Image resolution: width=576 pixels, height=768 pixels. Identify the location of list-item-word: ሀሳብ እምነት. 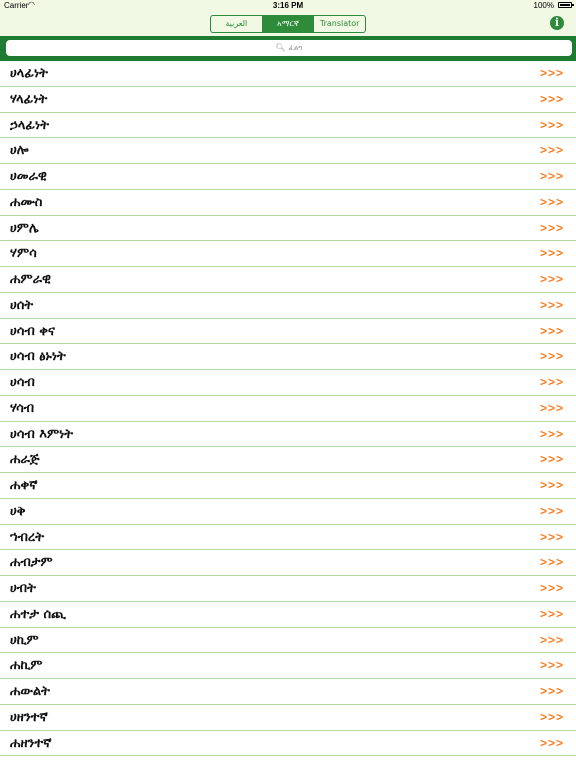
(42, 434).